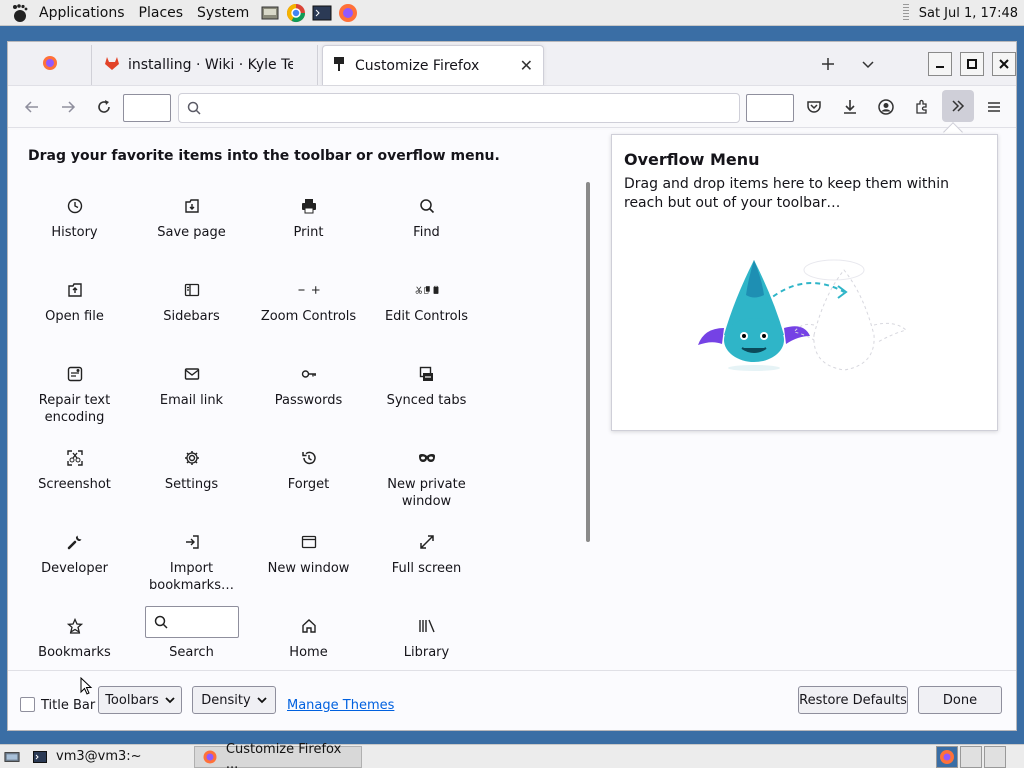 The height and width of the screenshot is (768, 1024). I want to click on palette-item-find: Find, so click(426, 230).